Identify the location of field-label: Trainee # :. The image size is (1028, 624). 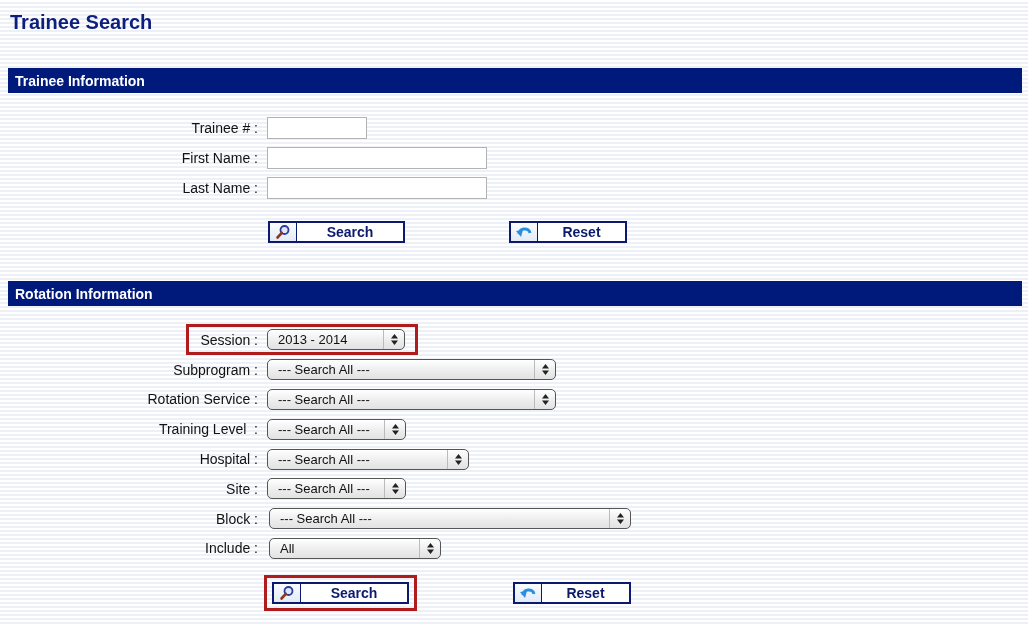
(224, 128).